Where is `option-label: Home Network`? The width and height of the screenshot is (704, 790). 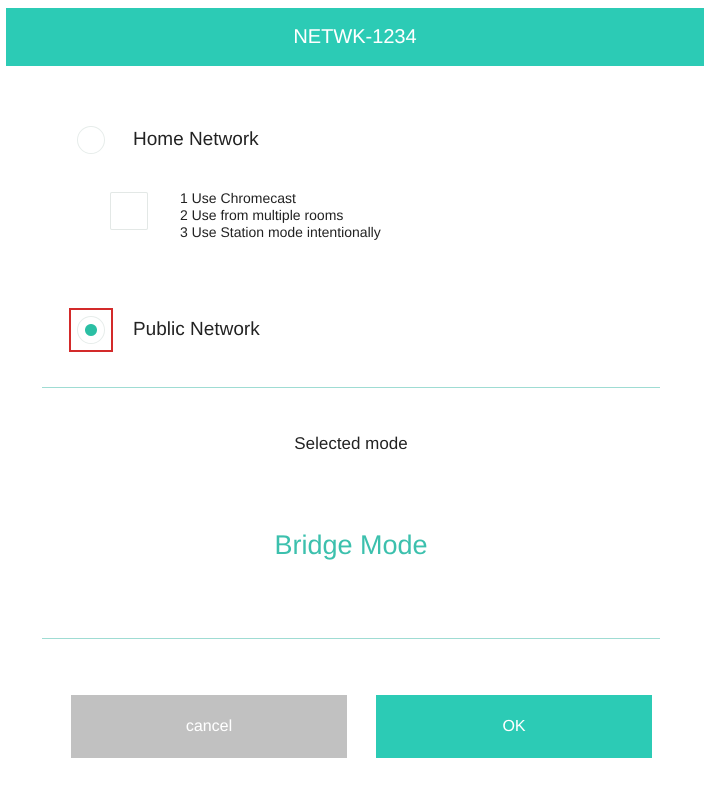
option-label: Home Network is located at coordinates (196, 140).